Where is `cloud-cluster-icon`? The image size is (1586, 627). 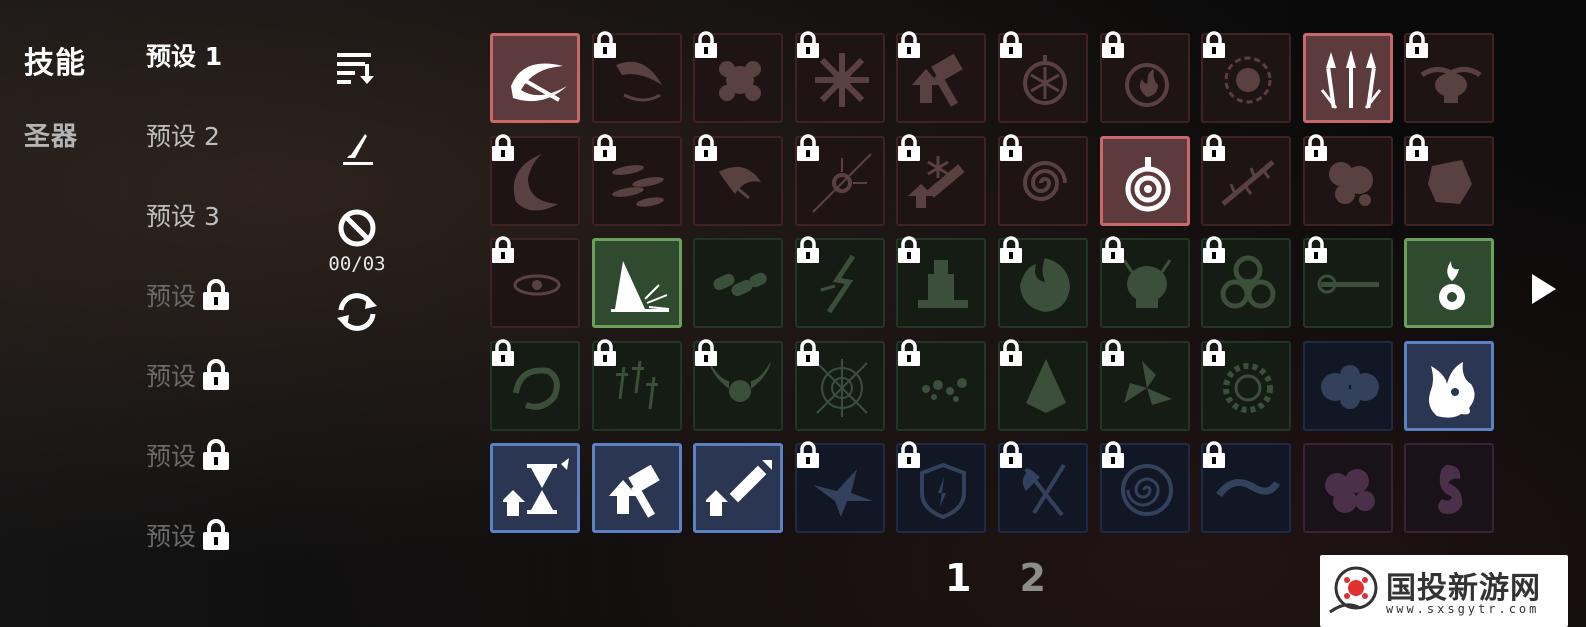 cloud-cluster-icon is located at coordinates (1350, 491).